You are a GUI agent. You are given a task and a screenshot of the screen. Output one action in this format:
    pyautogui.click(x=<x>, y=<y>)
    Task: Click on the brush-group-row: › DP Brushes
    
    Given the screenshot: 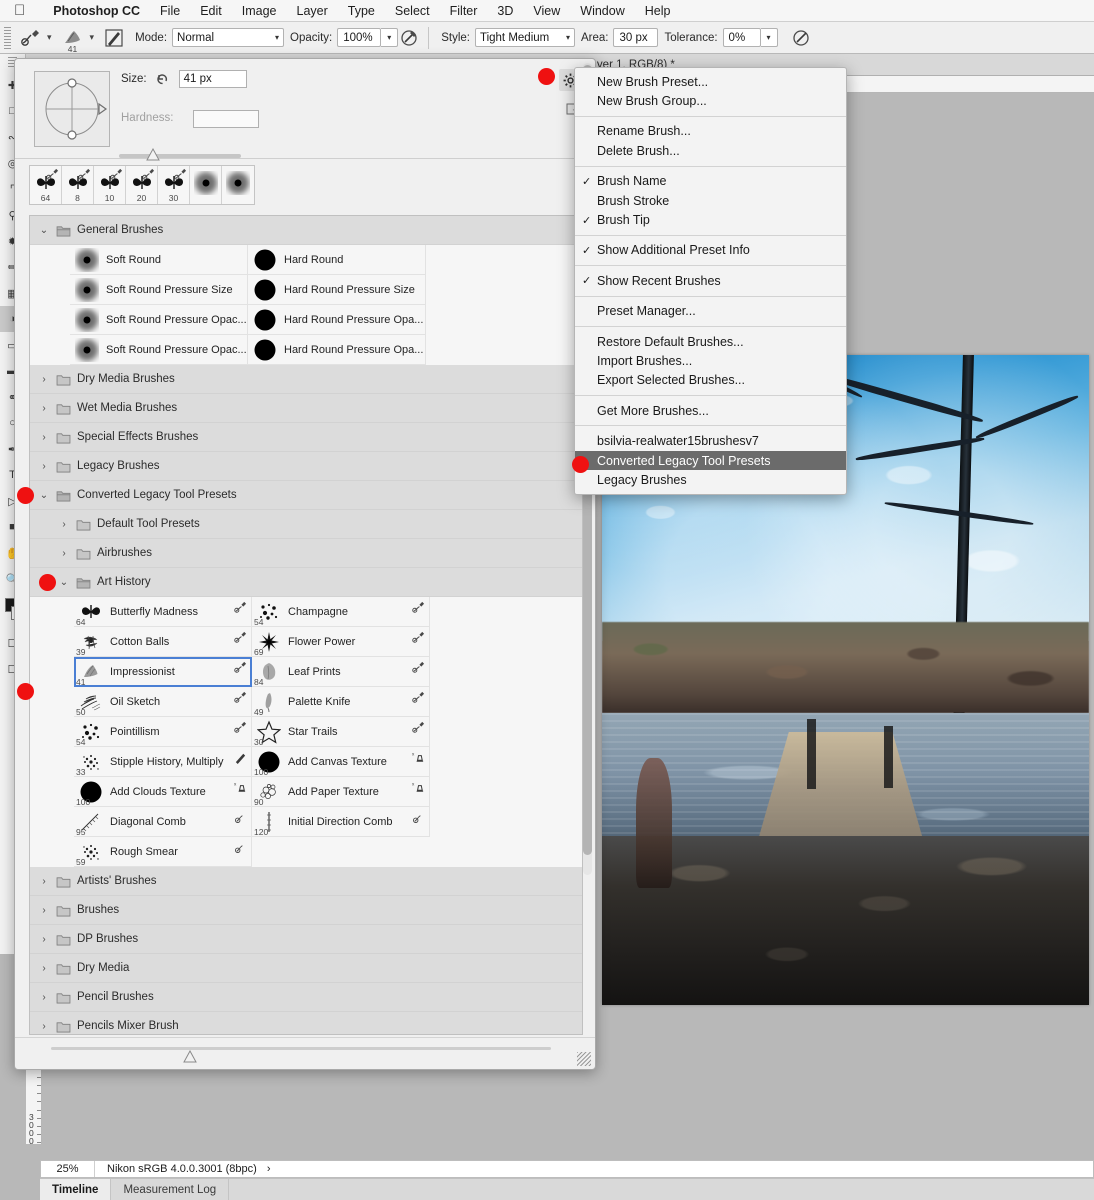 What is the action you would take?
    pyautogui.click(x=306, y=939)
    